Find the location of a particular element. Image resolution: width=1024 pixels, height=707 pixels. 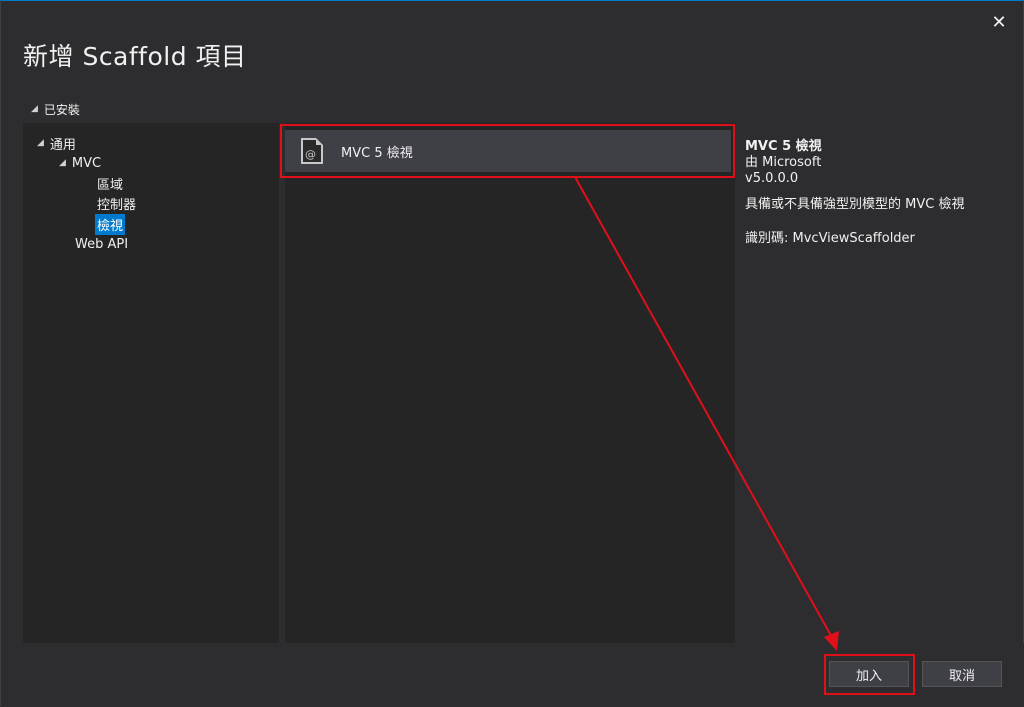

tree-item-controller: 控制器 is located at coordinates (116, 203).